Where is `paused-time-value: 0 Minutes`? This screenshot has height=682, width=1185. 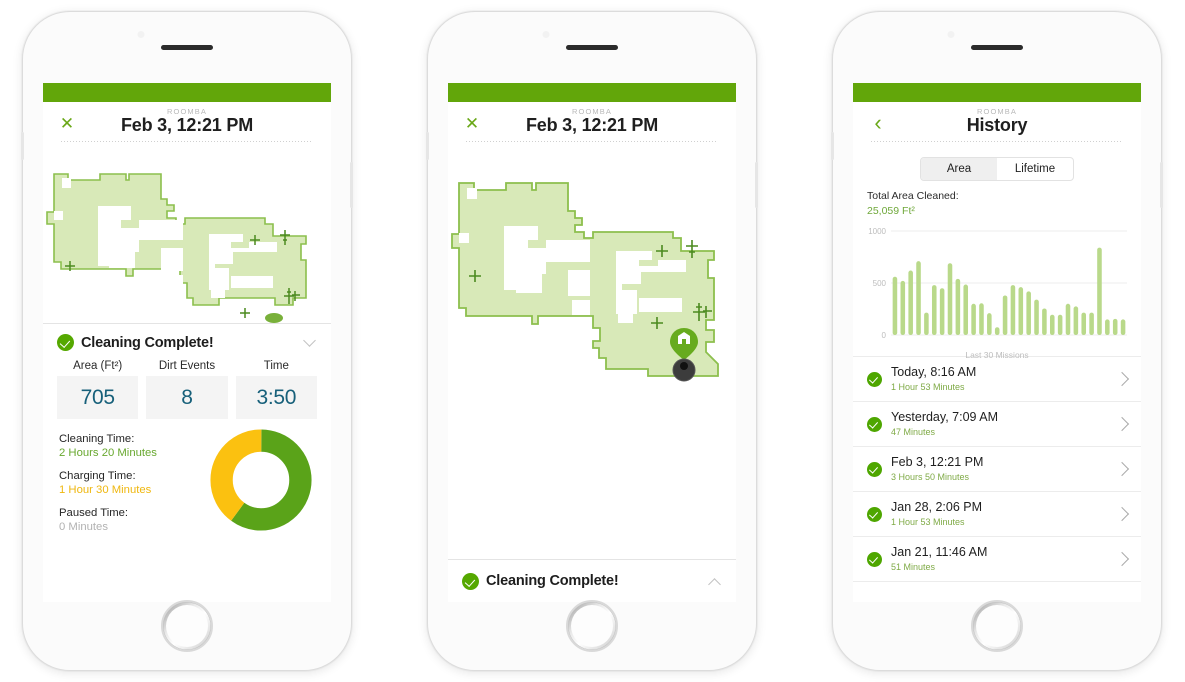 paused-time-value: 0 Minutes is located at coordinates (83, 527).